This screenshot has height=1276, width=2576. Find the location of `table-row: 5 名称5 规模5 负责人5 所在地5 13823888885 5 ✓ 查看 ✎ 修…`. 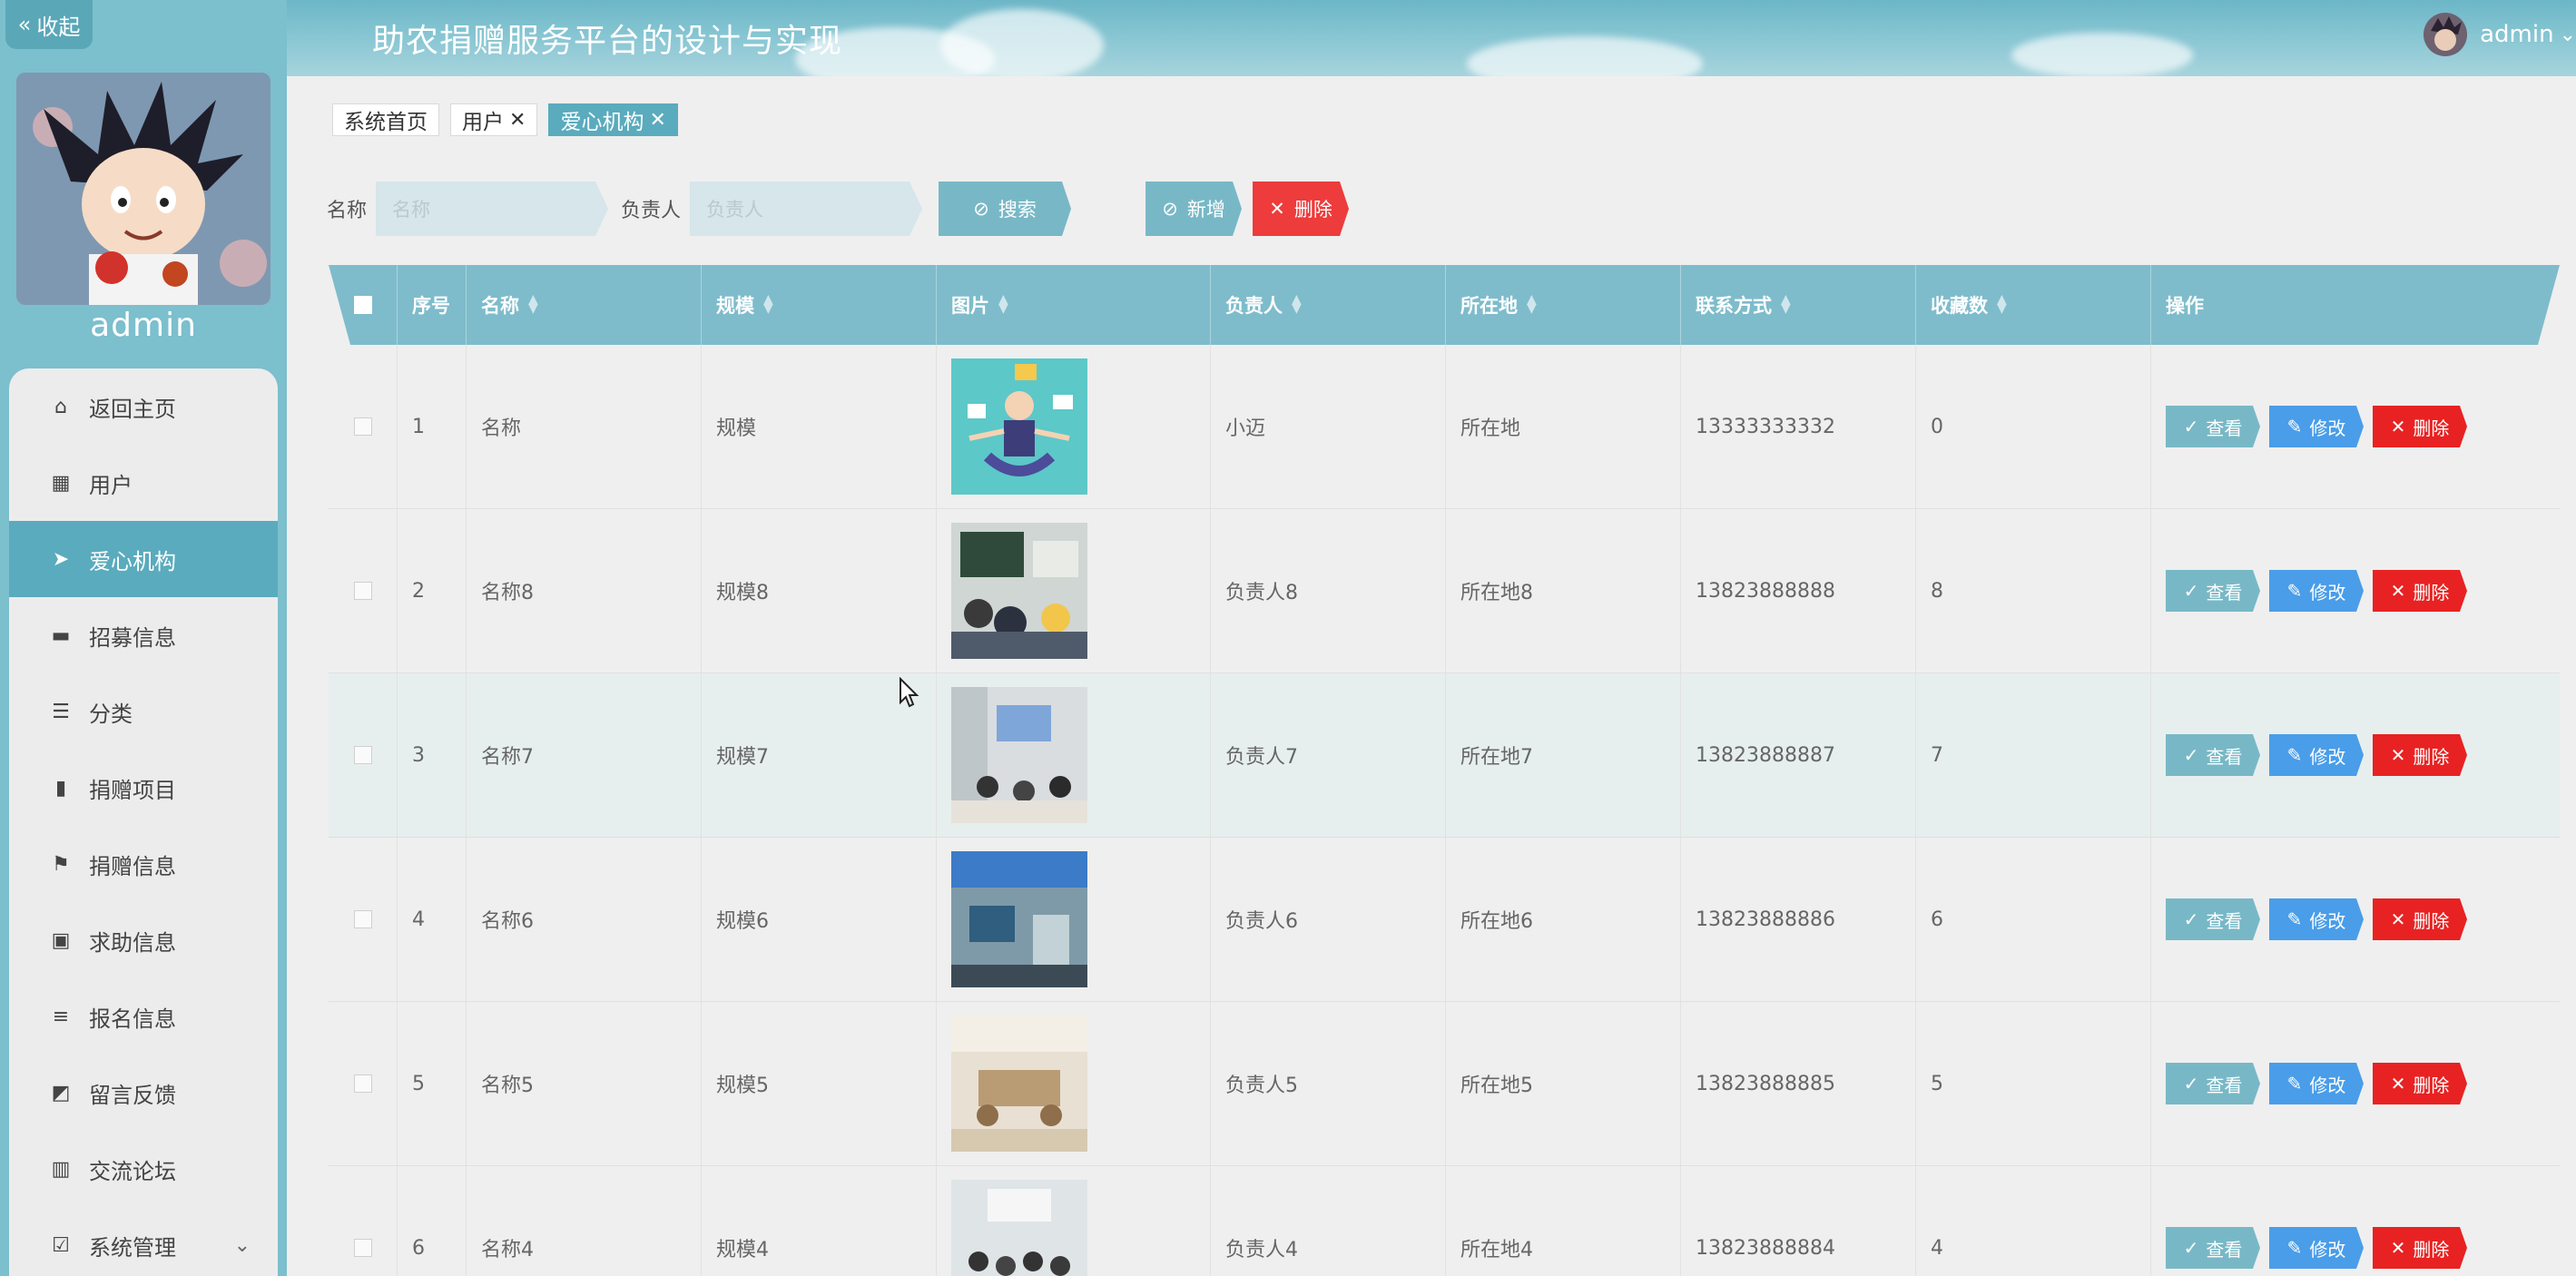

table-row: 5 名称5 规模5 负责人5 所在地5 13823888885 5 ✓ 查看 ✎ 修… is located at coordinates (1444, 1084).